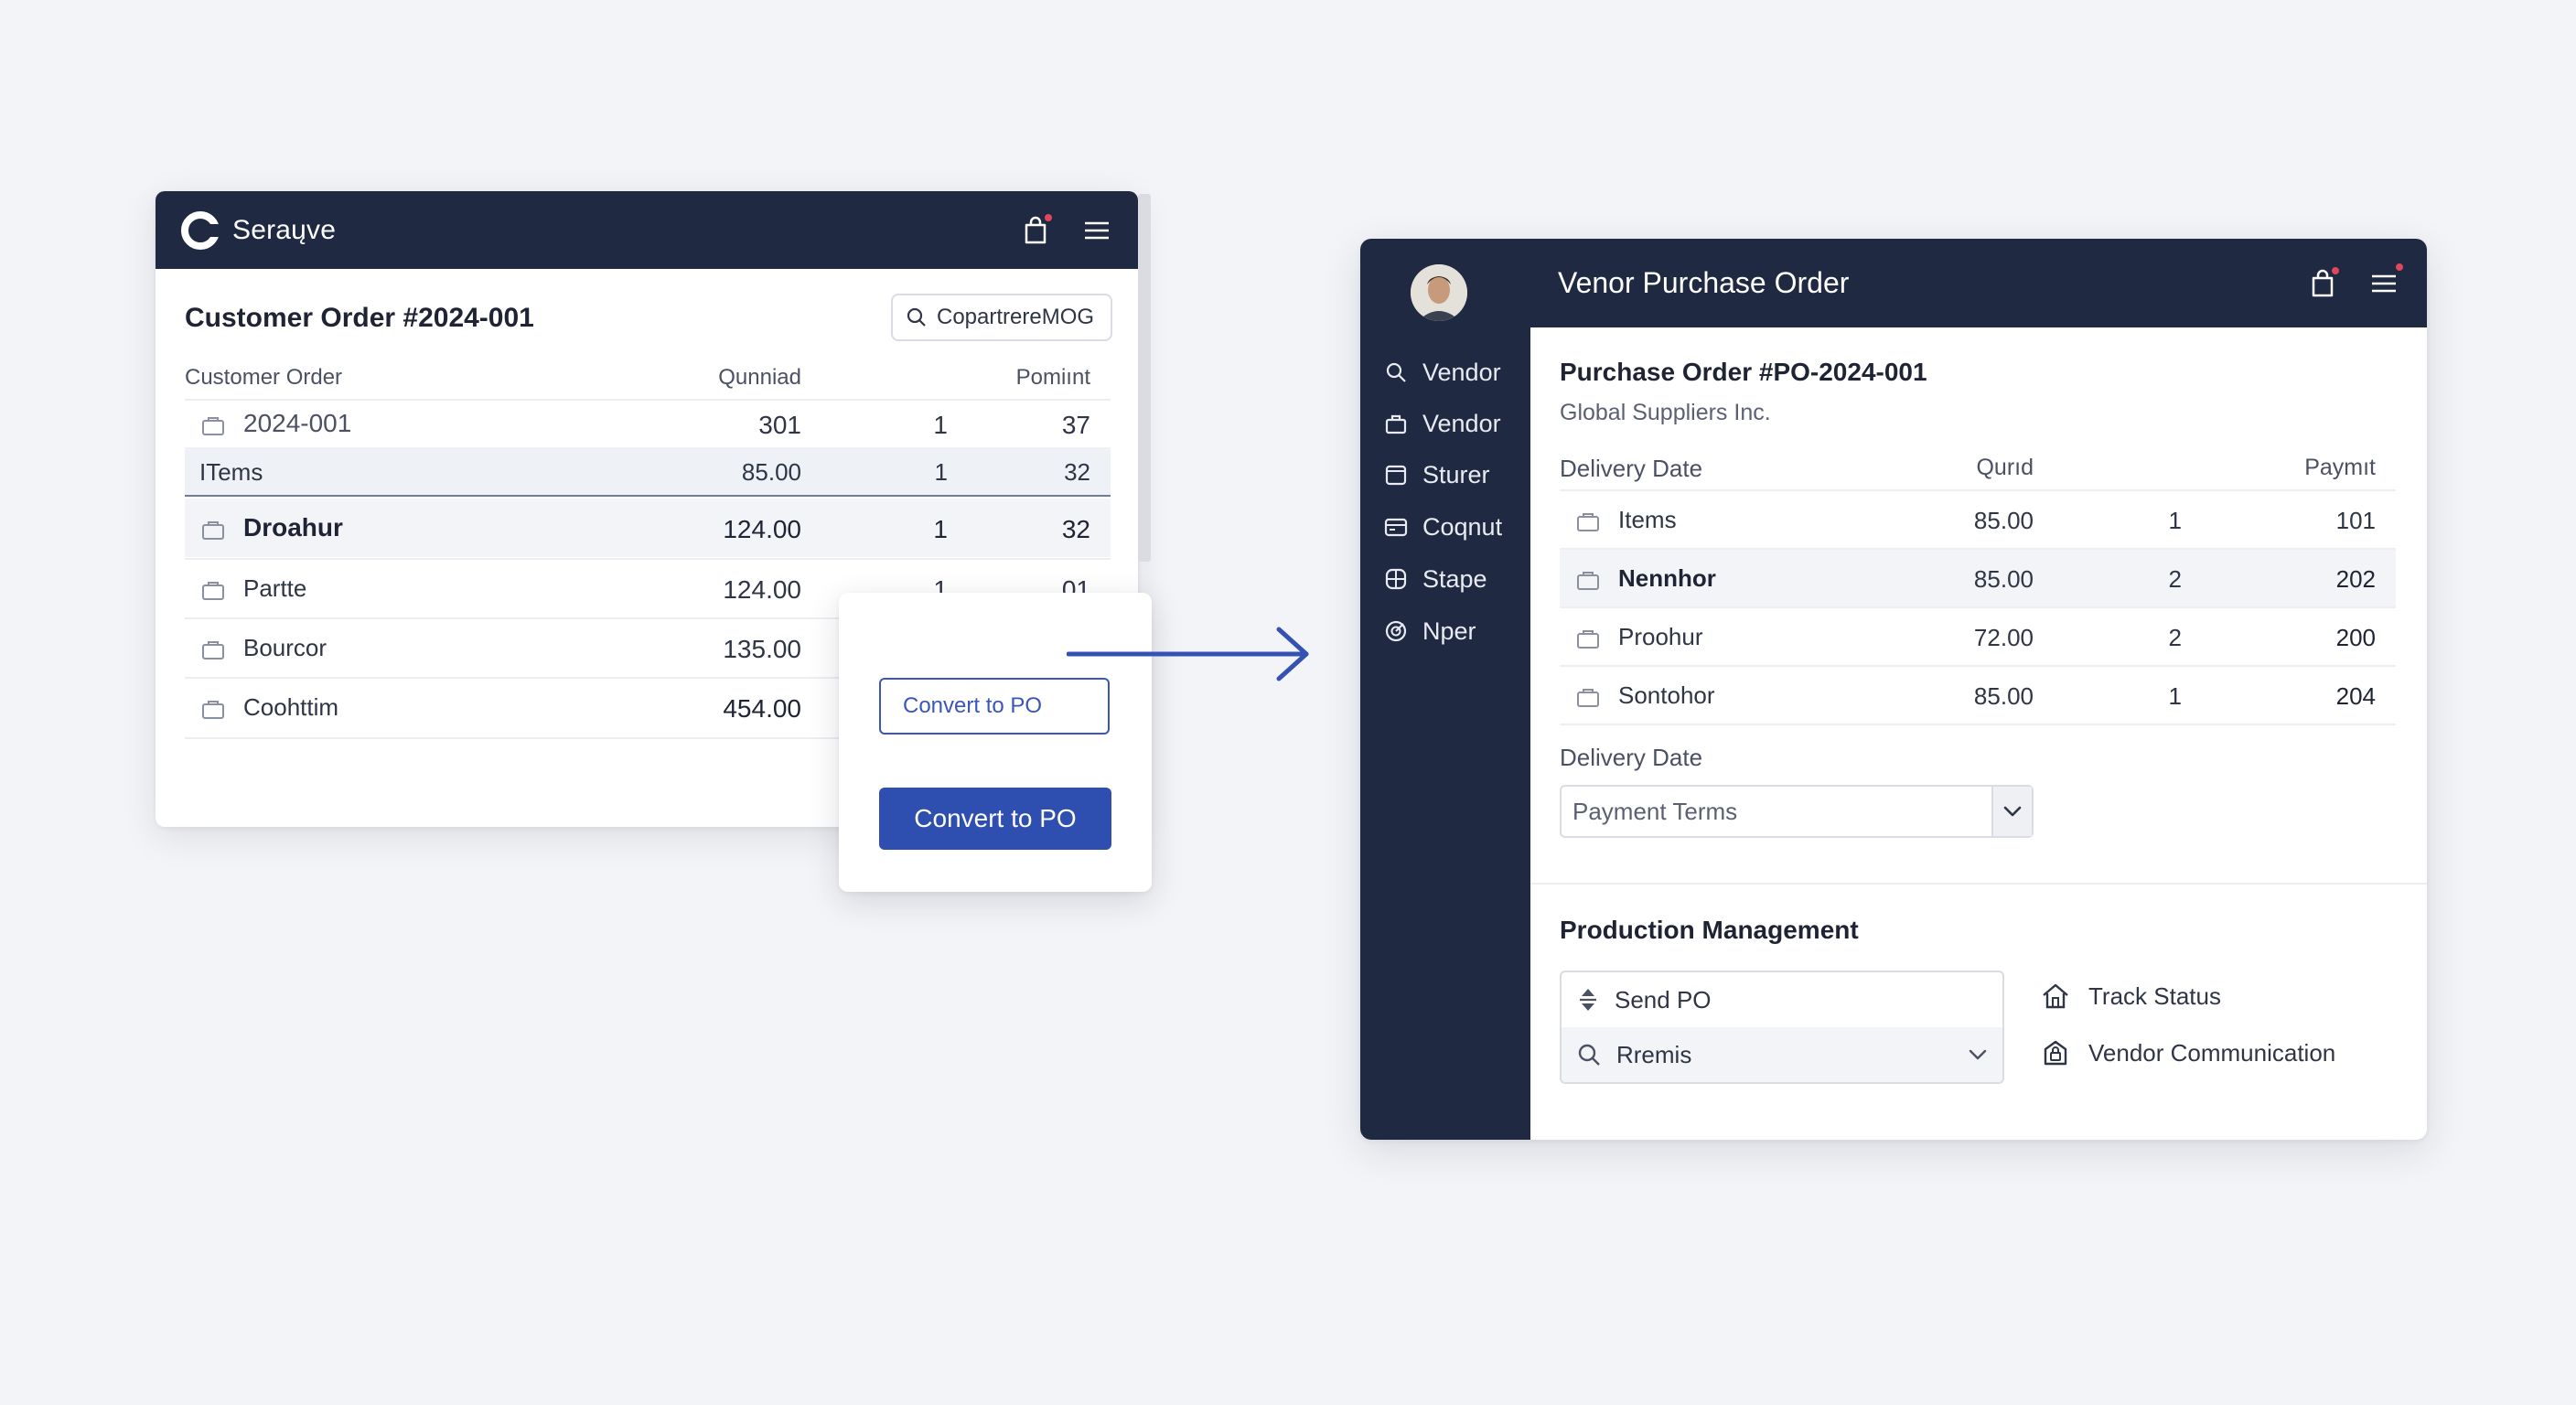 This screenshot has width=2576, height=1405. I want to click on sidebar-item-nper: Nper, so click(1430, 631).